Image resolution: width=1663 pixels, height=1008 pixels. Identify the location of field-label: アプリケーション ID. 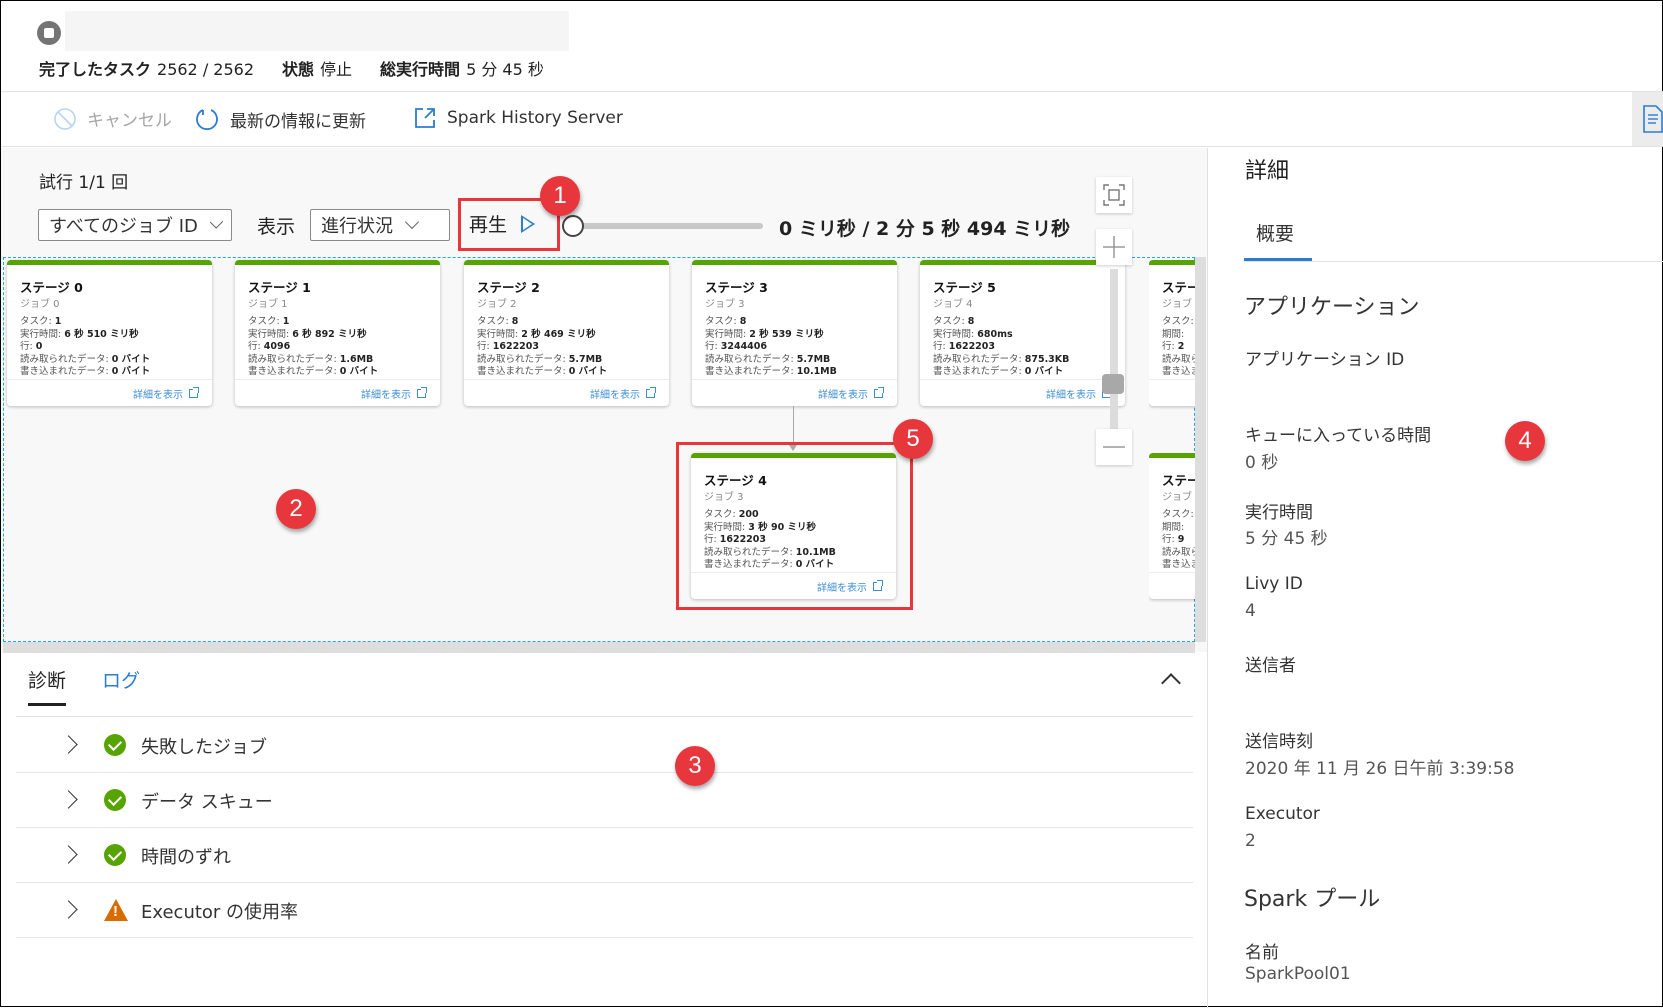
(1325, 360).